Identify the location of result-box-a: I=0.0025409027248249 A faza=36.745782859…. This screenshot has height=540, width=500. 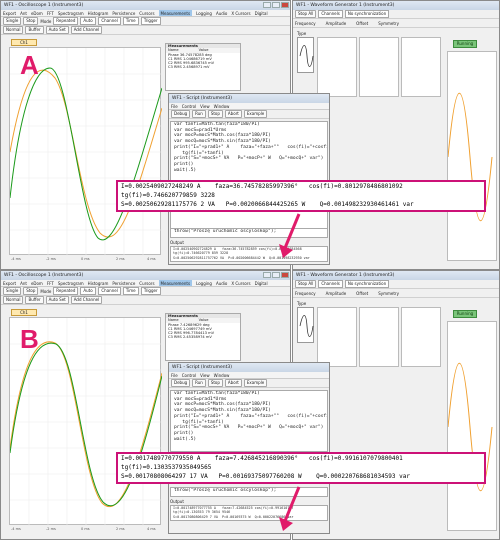
(301, 196).